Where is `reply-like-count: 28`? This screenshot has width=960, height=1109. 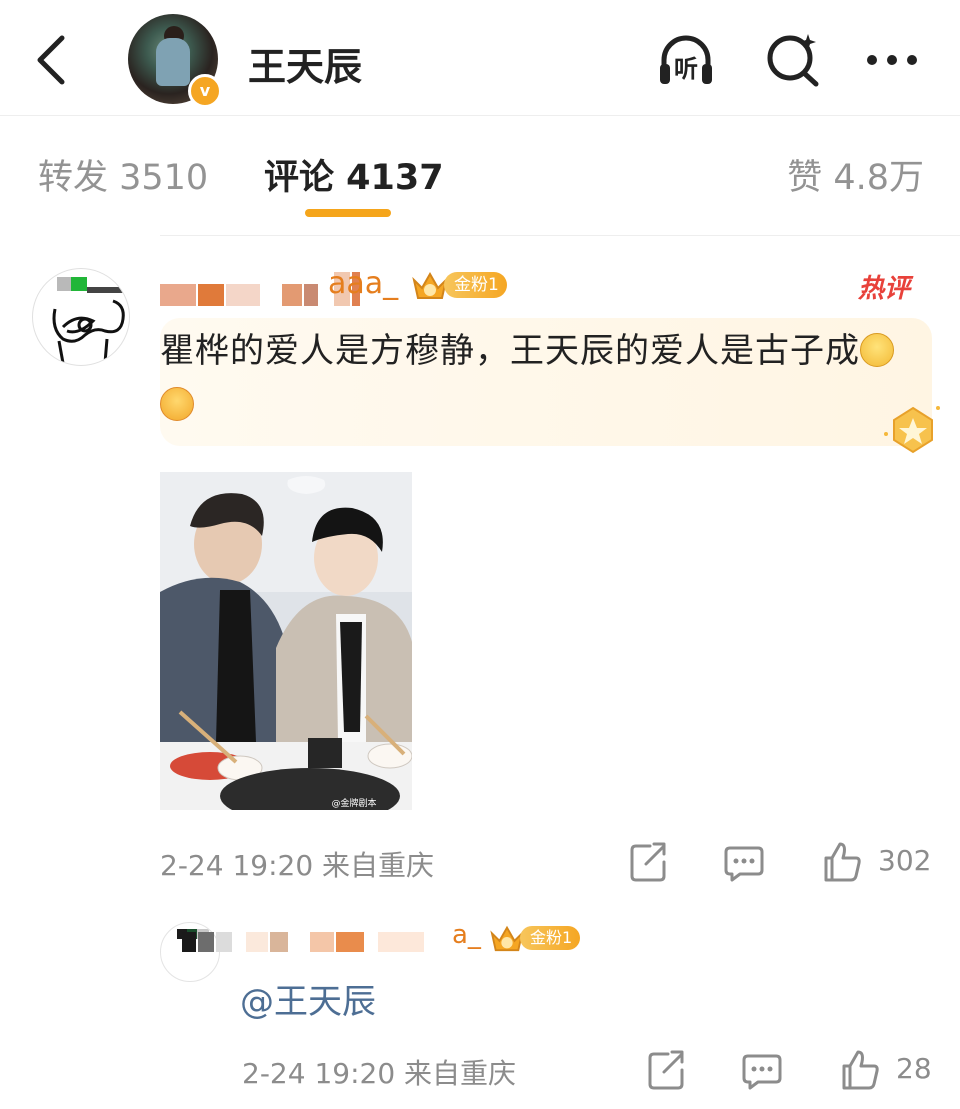 reply-like-count: 28 is located at coordinates (914, 1068).